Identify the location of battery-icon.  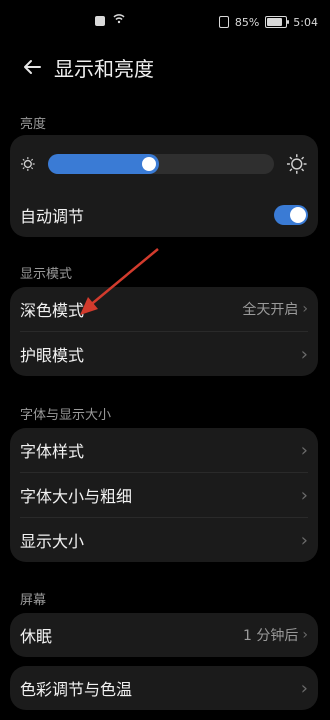
(277, 22).